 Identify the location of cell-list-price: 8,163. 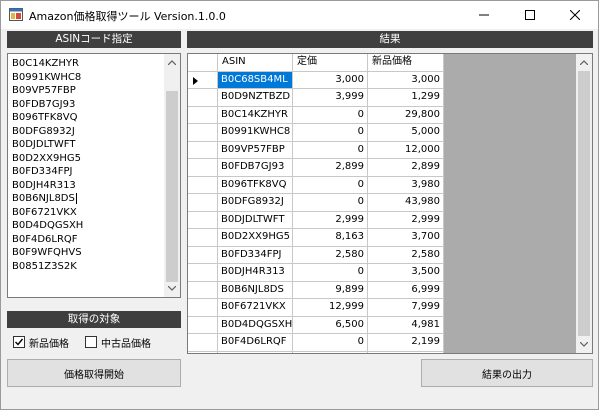
(330, 238).